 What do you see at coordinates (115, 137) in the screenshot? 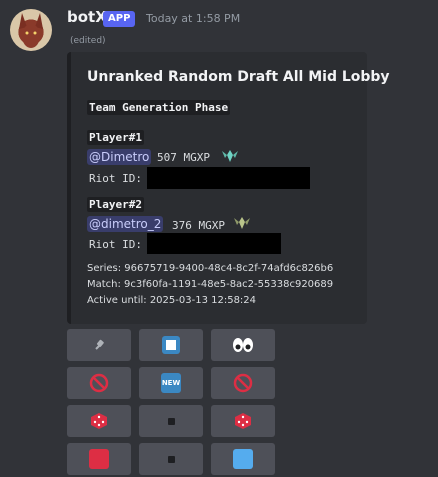
I see `player1-label: Player#1` at bounding box center [115, 137].